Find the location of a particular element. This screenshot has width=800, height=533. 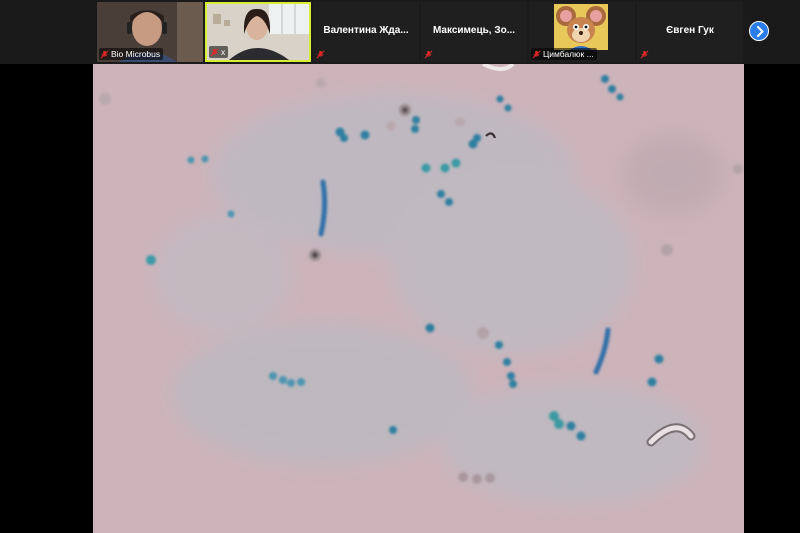

participant-tile: Євген Гук is located at coordinates (690, 32).